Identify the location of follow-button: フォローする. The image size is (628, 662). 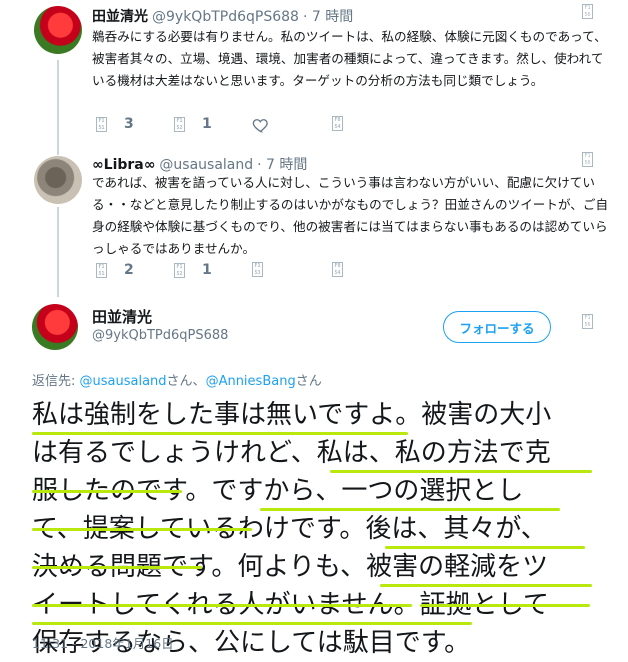
(497, 327).